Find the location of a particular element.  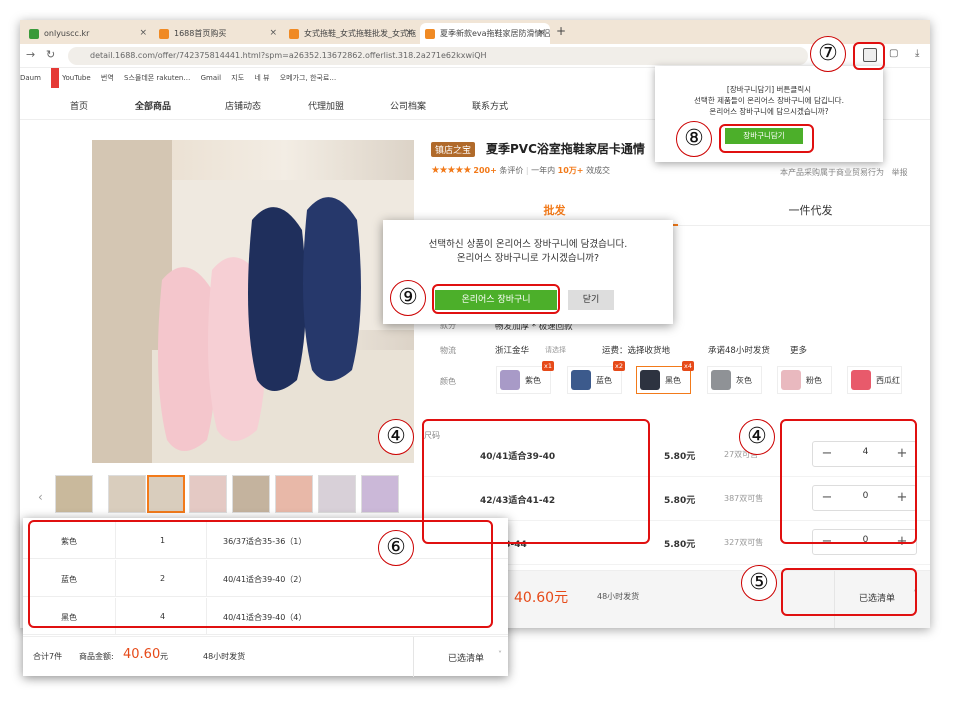

review-count: 200+ is located at coordinates (484, 170).